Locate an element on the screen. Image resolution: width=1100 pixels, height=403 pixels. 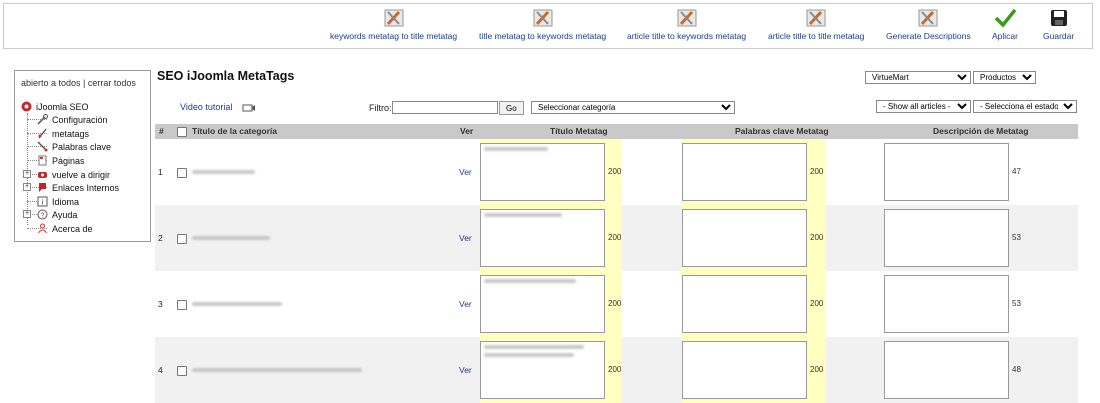
column-header-ver: Ver is located at coordinates (467, 131).